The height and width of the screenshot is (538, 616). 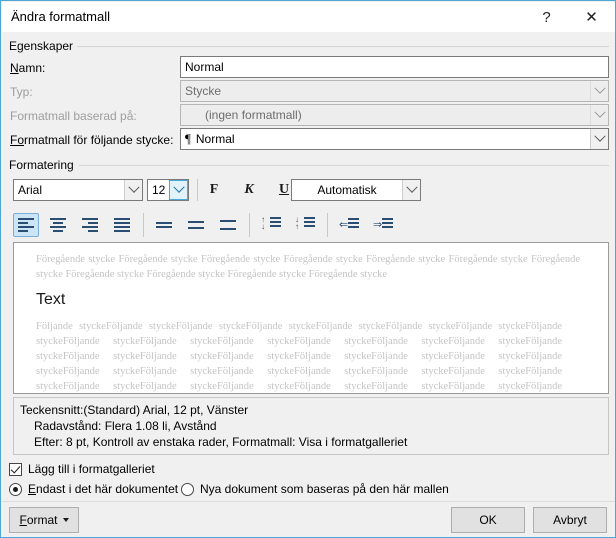 I want to click on name-label: Namn:, so click(x=28, y=68).